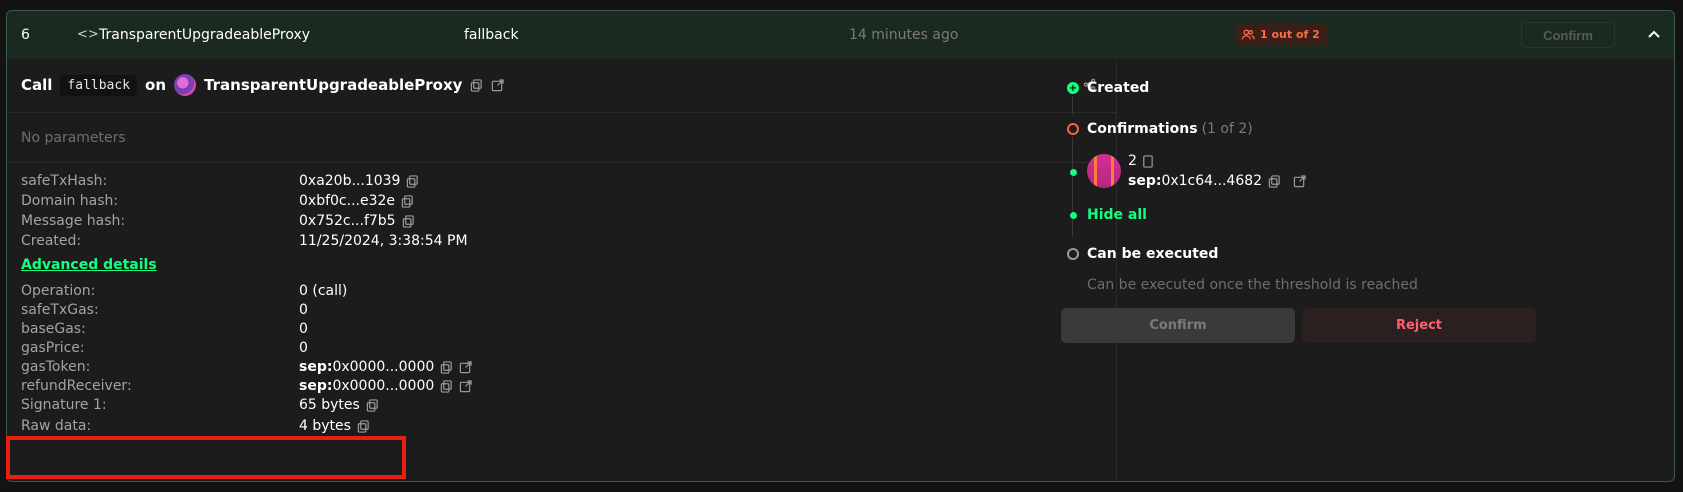  I want to click on detail-label: gasPrice:, so click(53, 348).